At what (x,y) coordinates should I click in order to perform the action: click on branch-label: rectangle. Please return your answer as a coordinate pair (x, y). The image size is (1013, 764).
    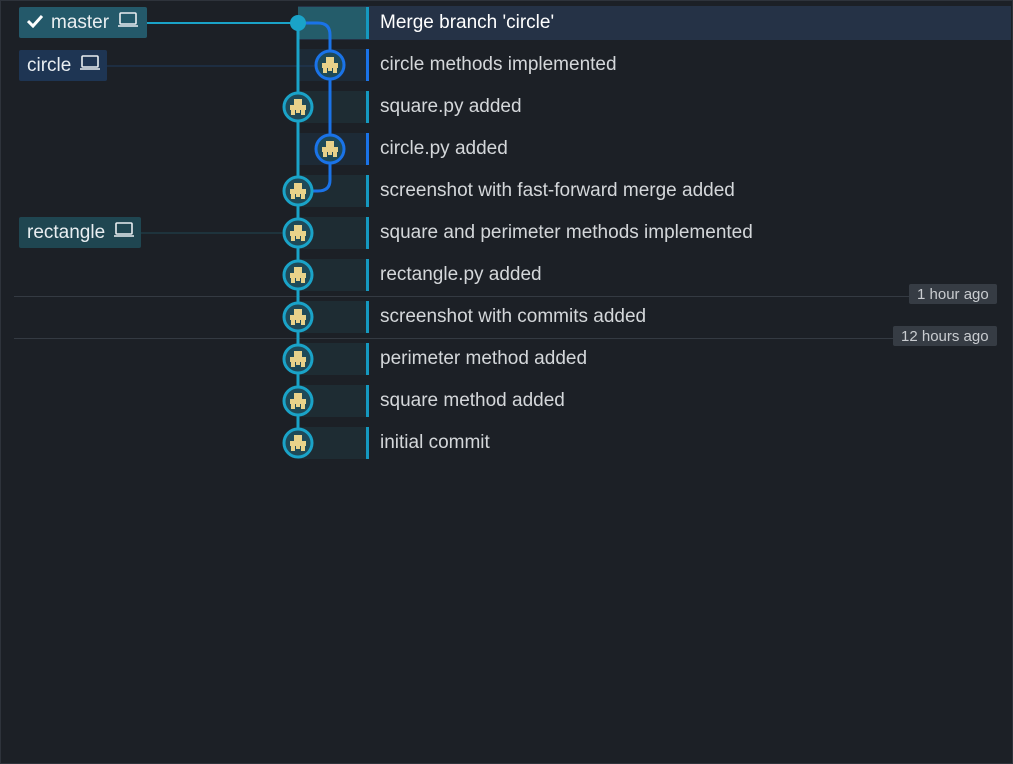
    Looking at the image, I should click on (66, 232).